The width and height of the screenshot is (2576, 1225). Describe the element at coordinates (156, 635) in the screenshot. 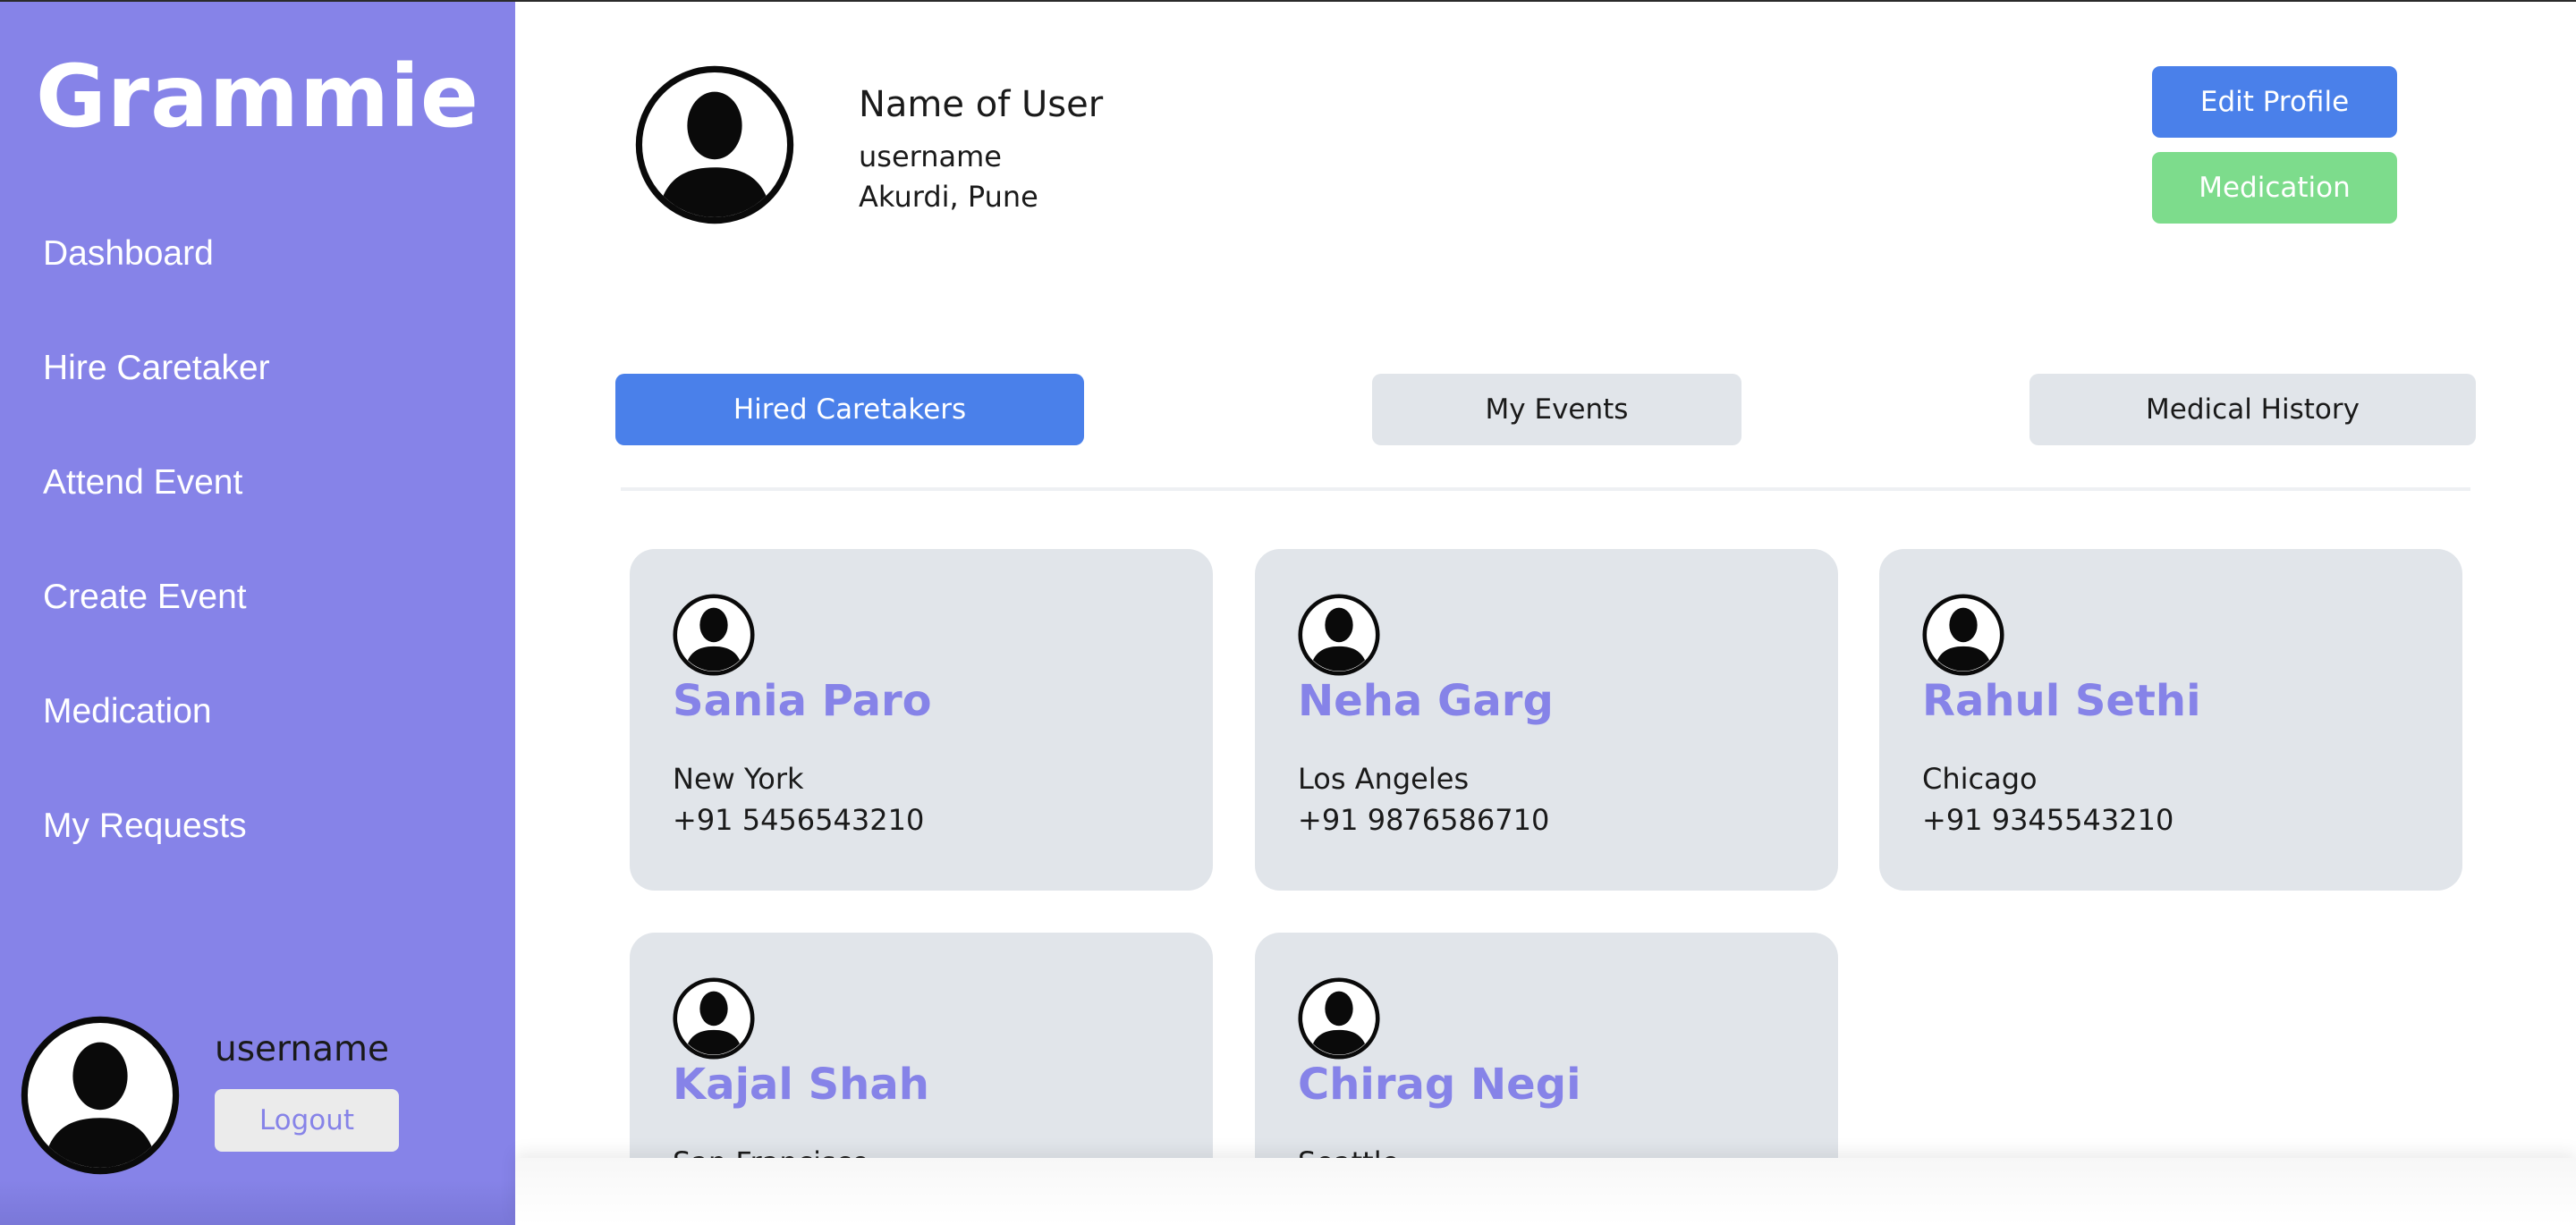

I see `sidebar-item-create-event: Create Event` at that location.